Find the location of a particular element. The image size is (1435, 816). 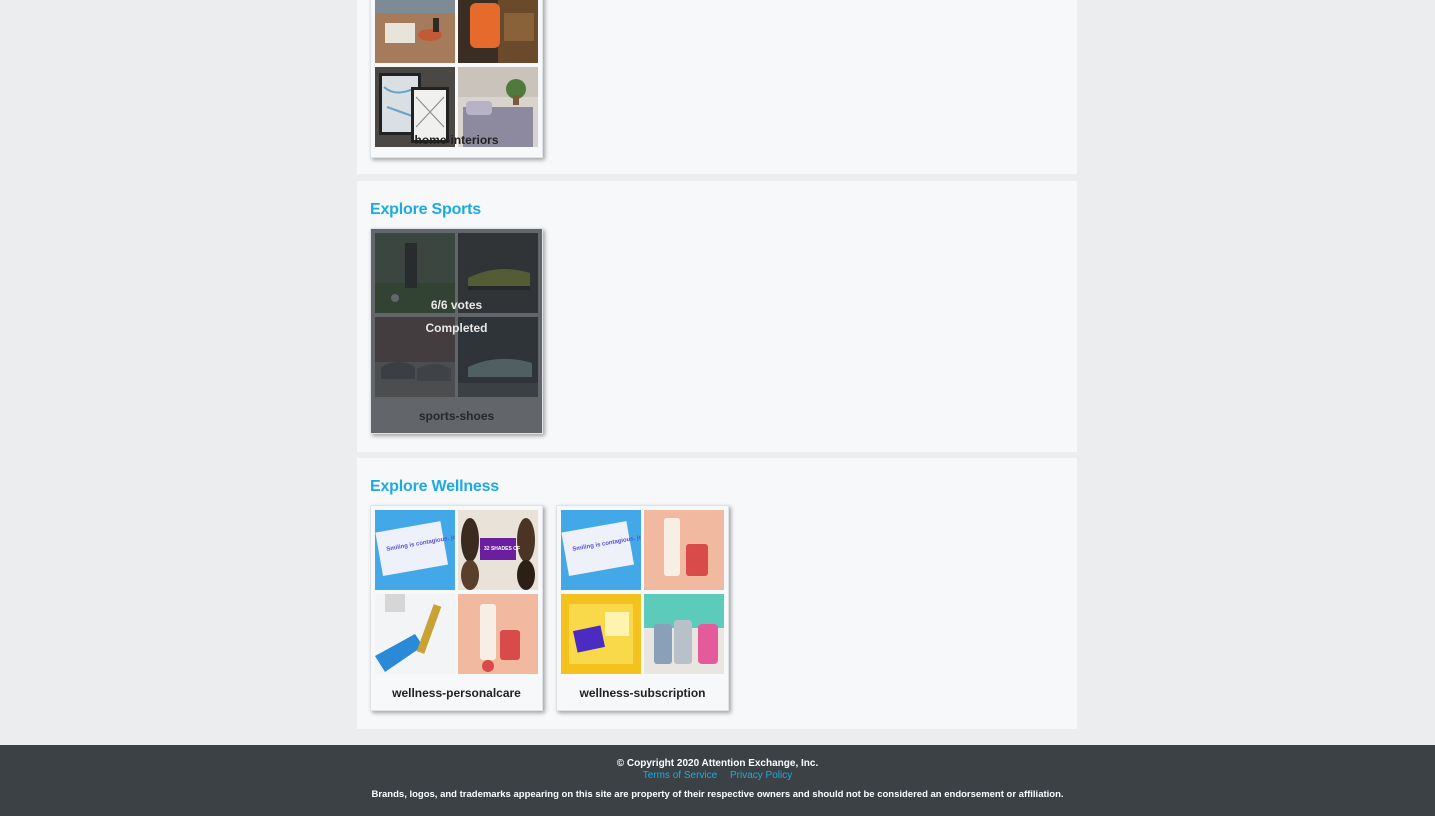

tile-image-living-room is located at coordinates (415, 31).